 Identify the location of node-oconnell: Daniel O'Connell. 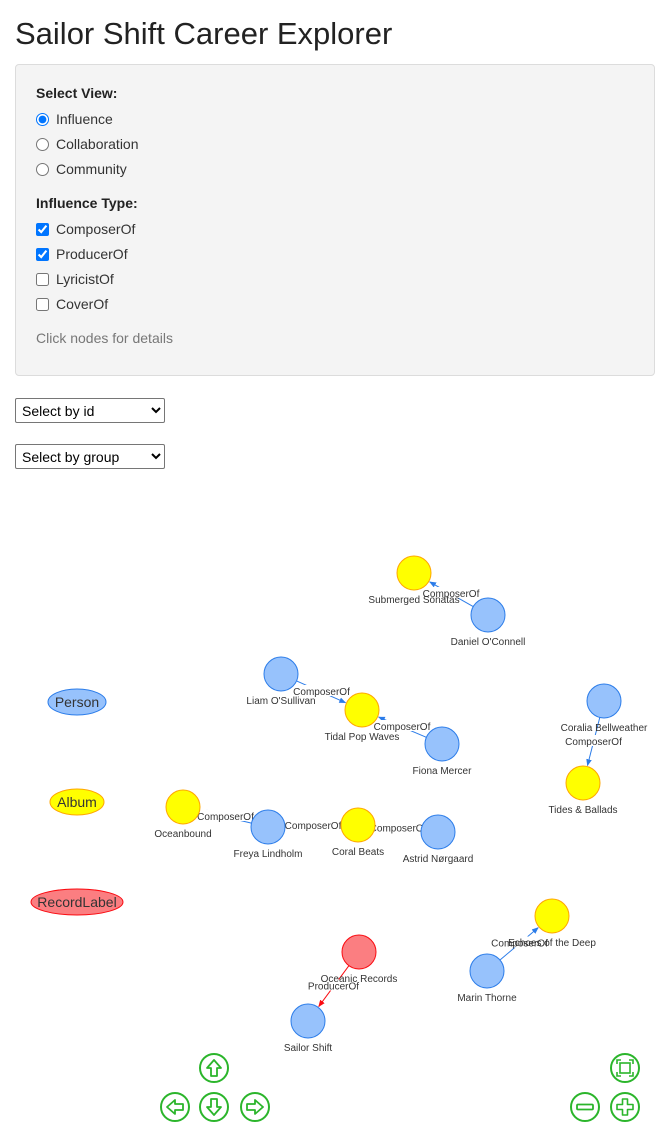
(488, 622).